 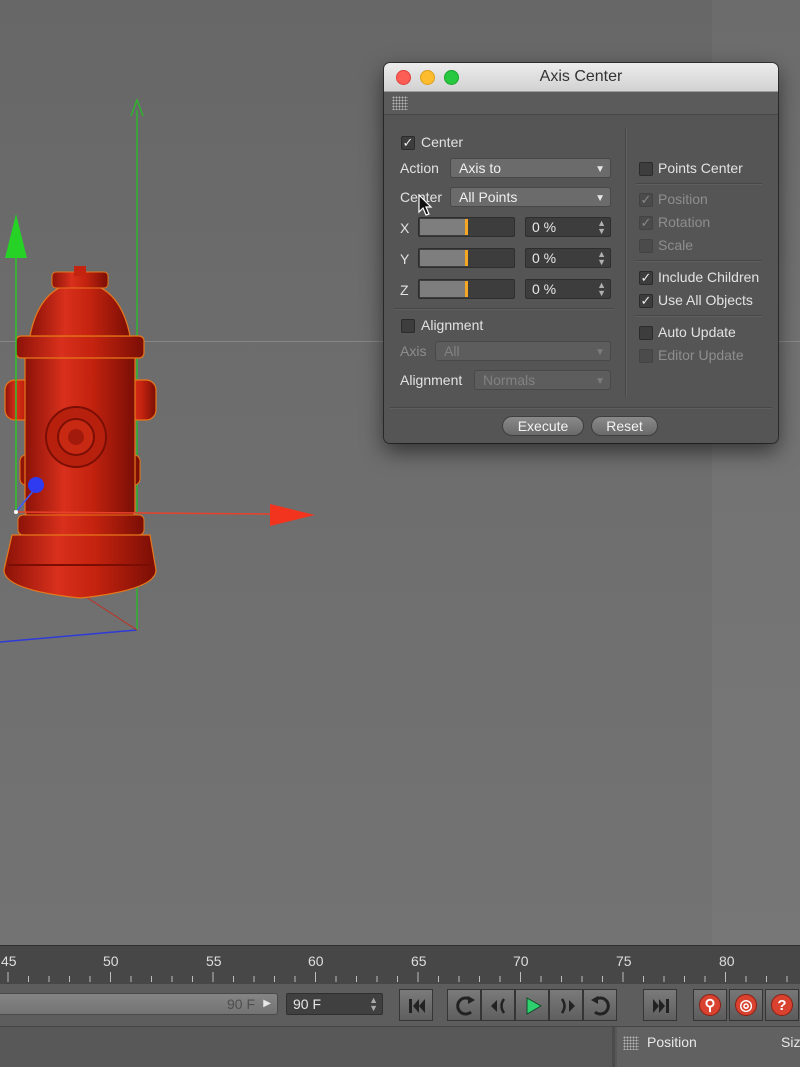 I want to click on timeline-ruler: 45 50 55 60 65 70 75 80, so click(x=400, y=965).